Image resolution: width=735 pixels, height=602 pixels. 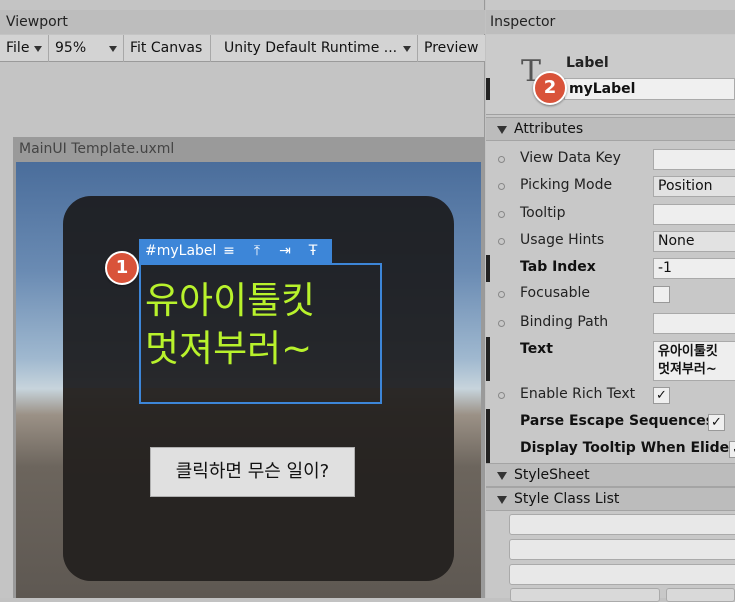 I want to click on focusable-checkbox, so click(x=661, y=294).